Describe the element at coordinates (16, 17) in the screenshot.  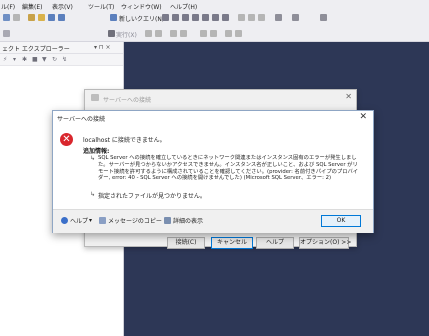
I see `forward-icon` at that location.